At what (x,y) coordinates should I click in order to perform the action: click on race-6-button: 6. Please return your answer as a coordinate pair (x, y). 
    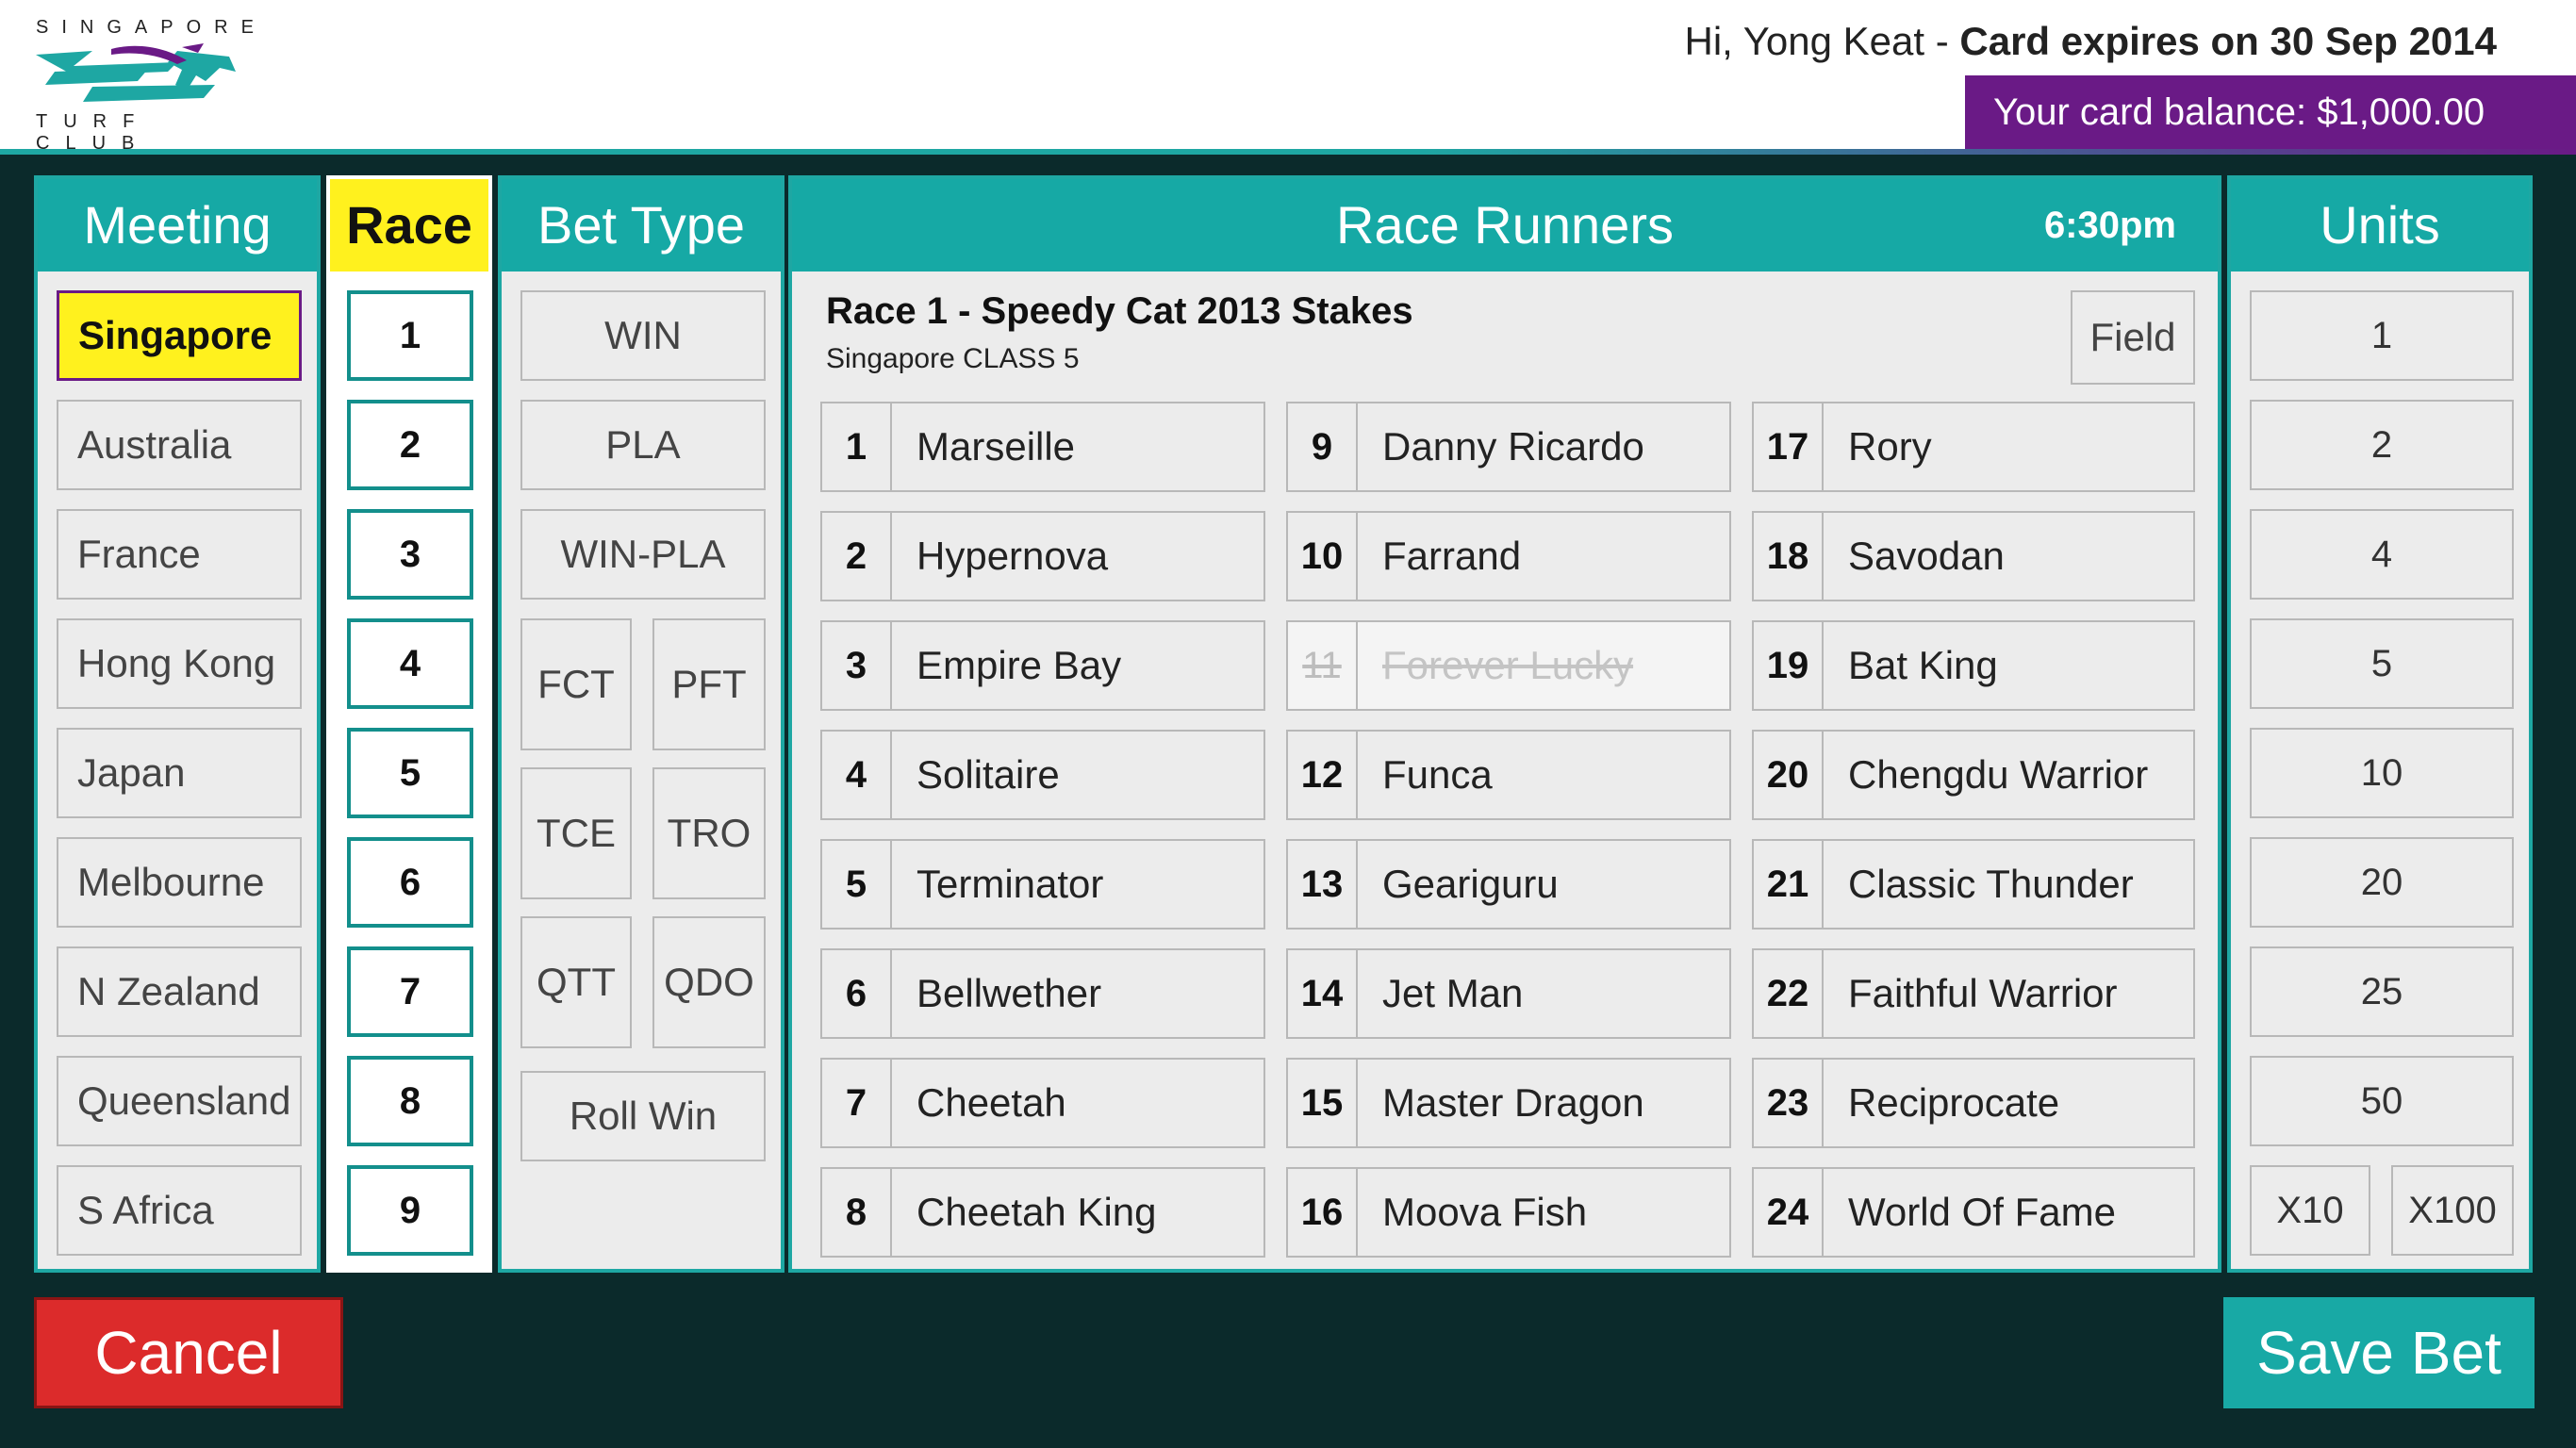
    Looking at the image, I should click on (410, 882).